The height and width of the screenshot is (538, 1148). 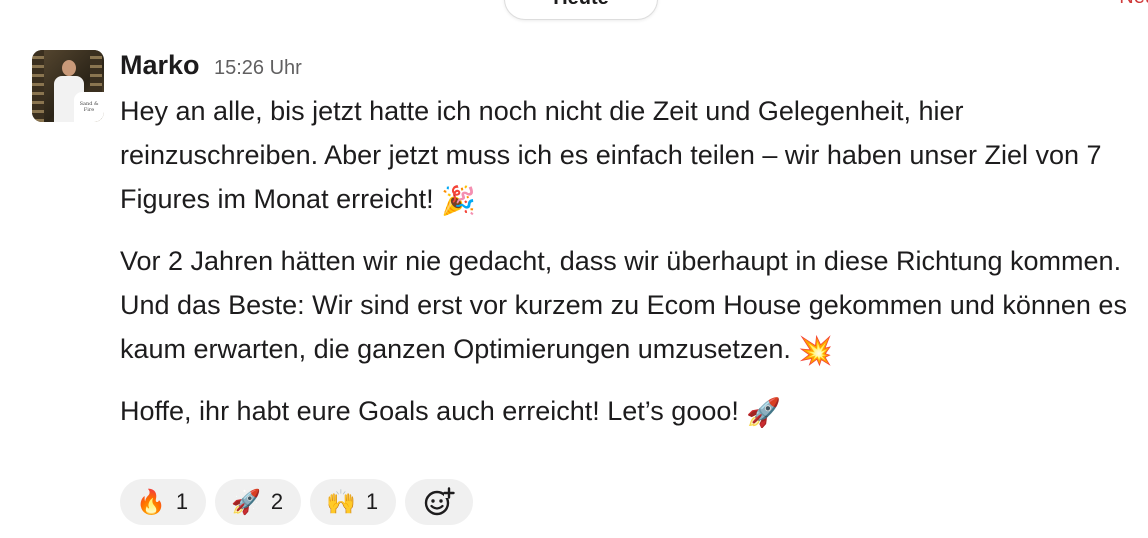 I want to click on author-name: Marko, so click(x=160, y=65).